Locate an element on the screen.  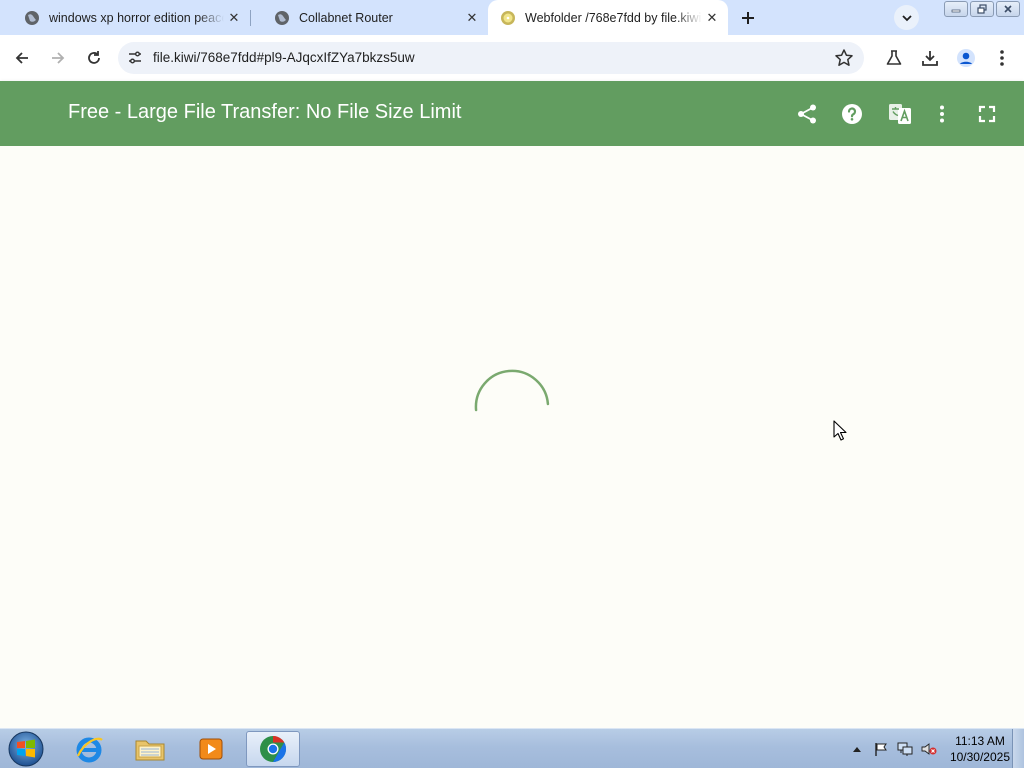
speaker-muted-icon is located at coordinates (929, 749).